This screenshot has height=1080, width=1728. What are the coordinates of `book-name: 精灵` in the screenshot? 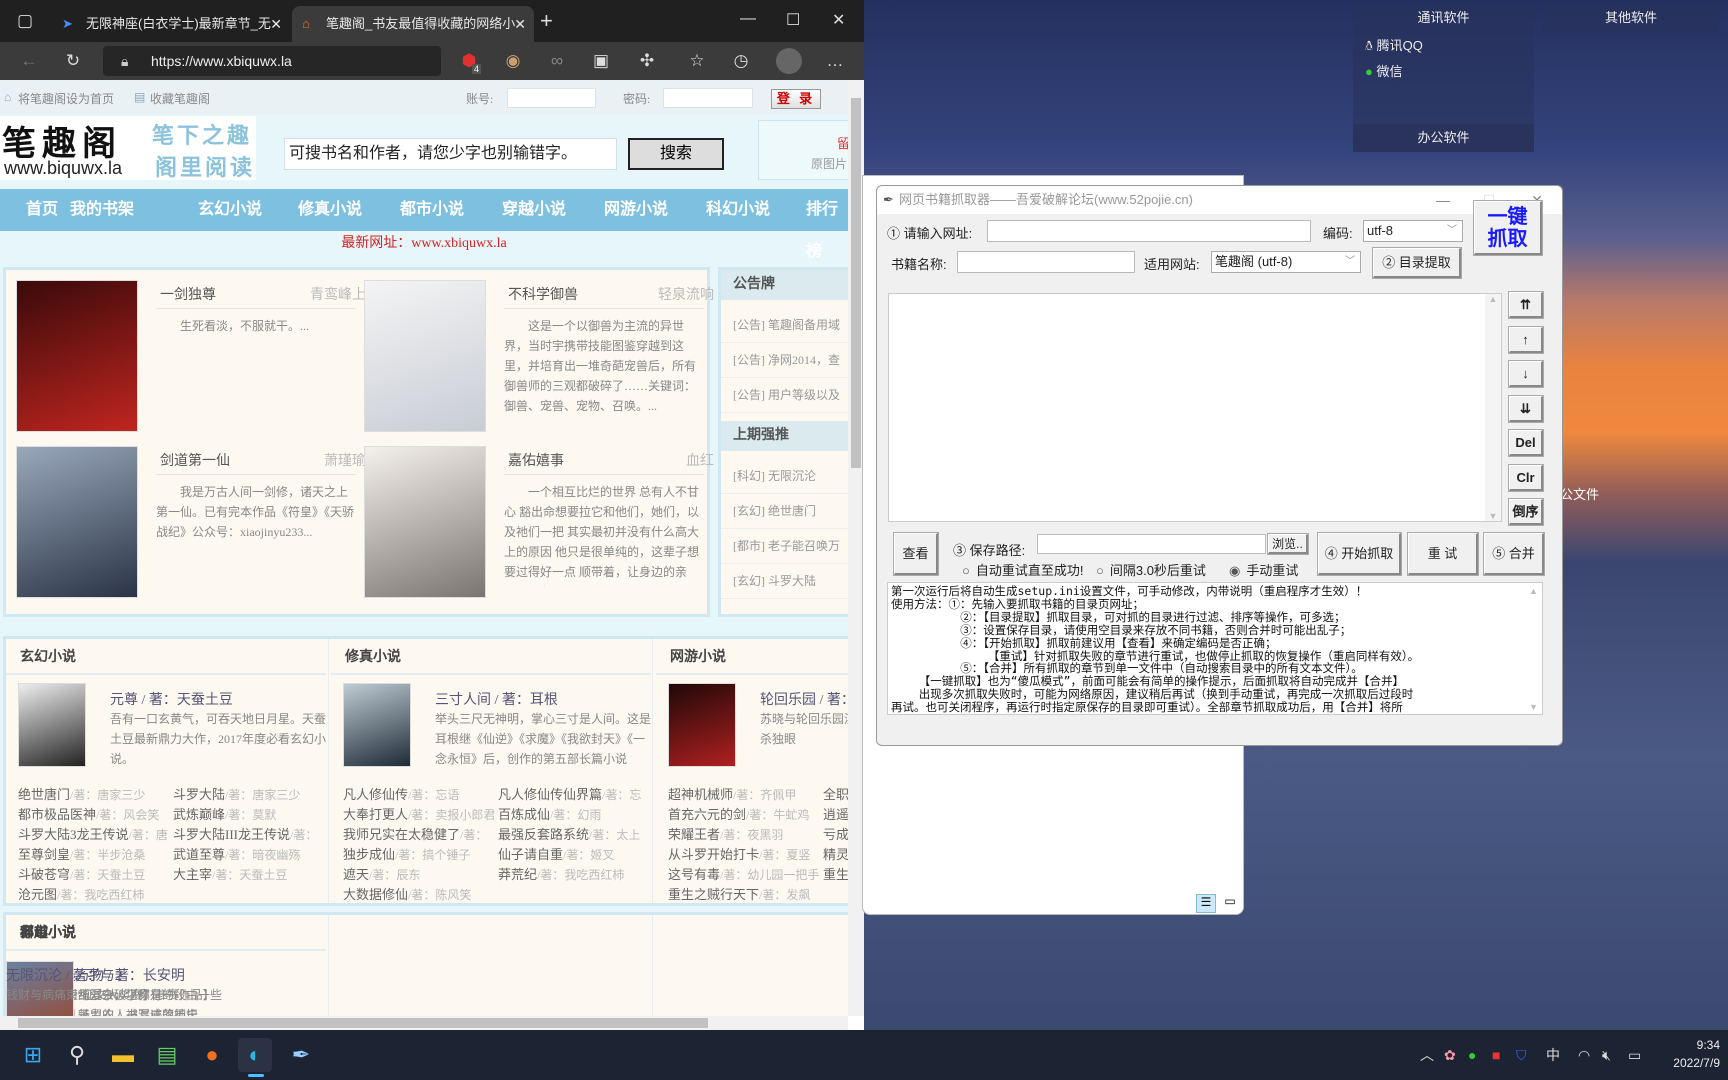 It's located at (835, 854).